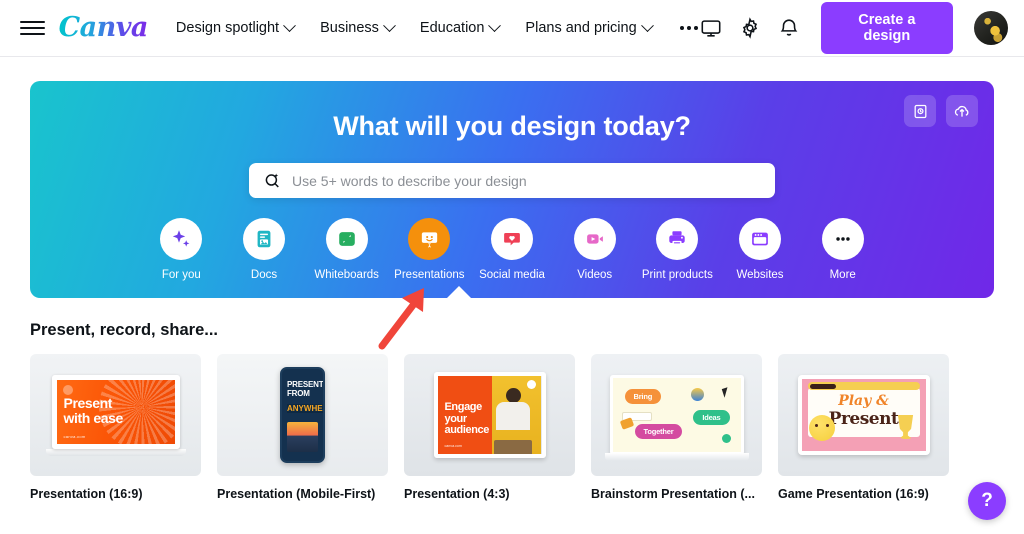 This screenshot has height=534, width=1024. What do you see at coordinates (760, 239) in the screenshot?
I see `browser-window-icon` at bounding box center [760, 239].